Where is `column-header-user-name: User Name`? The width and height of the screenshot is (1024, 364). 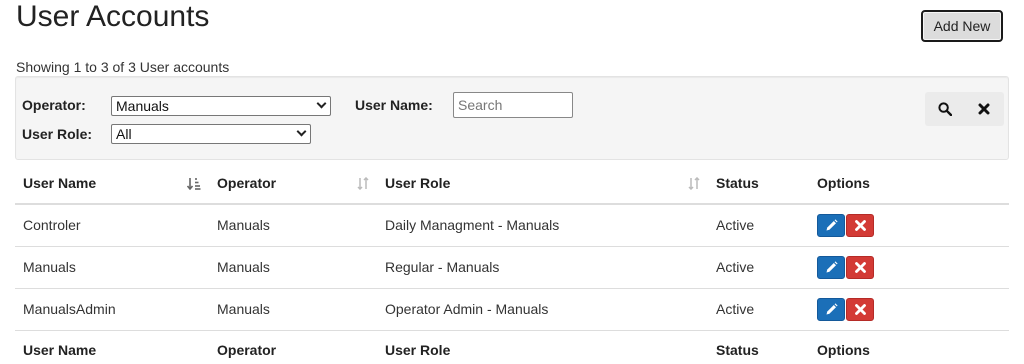 column-header-user-name: User Name is located at coordinates (112, 184).